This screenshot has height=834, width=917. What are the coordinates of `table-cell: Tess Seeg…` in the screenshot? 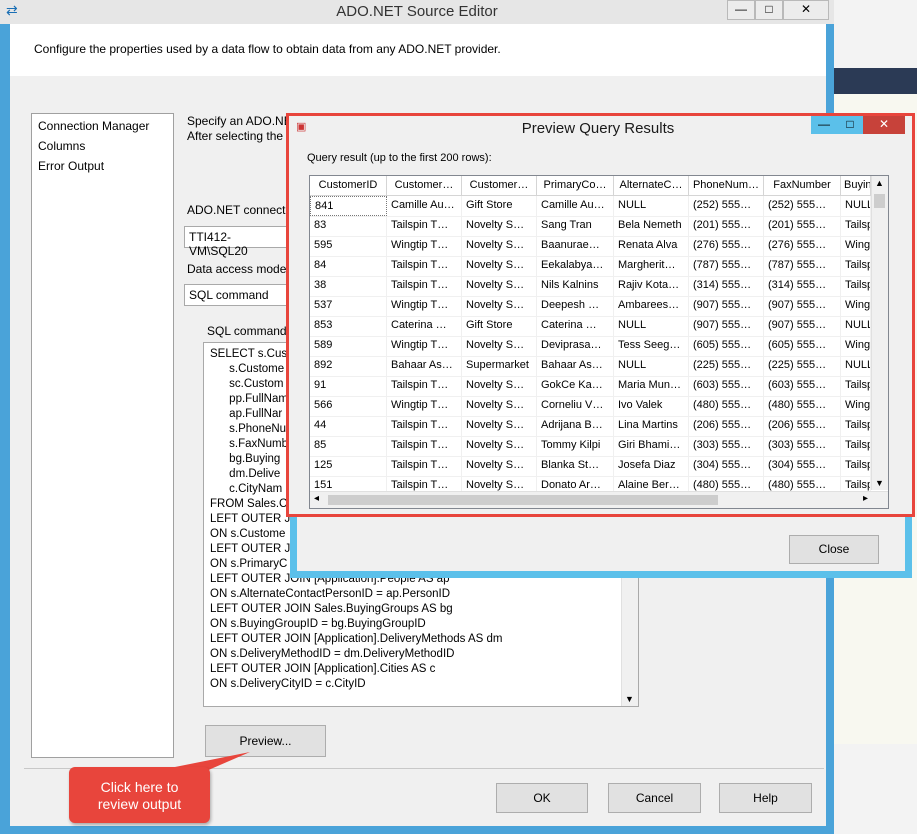 It's located at (651, 346).